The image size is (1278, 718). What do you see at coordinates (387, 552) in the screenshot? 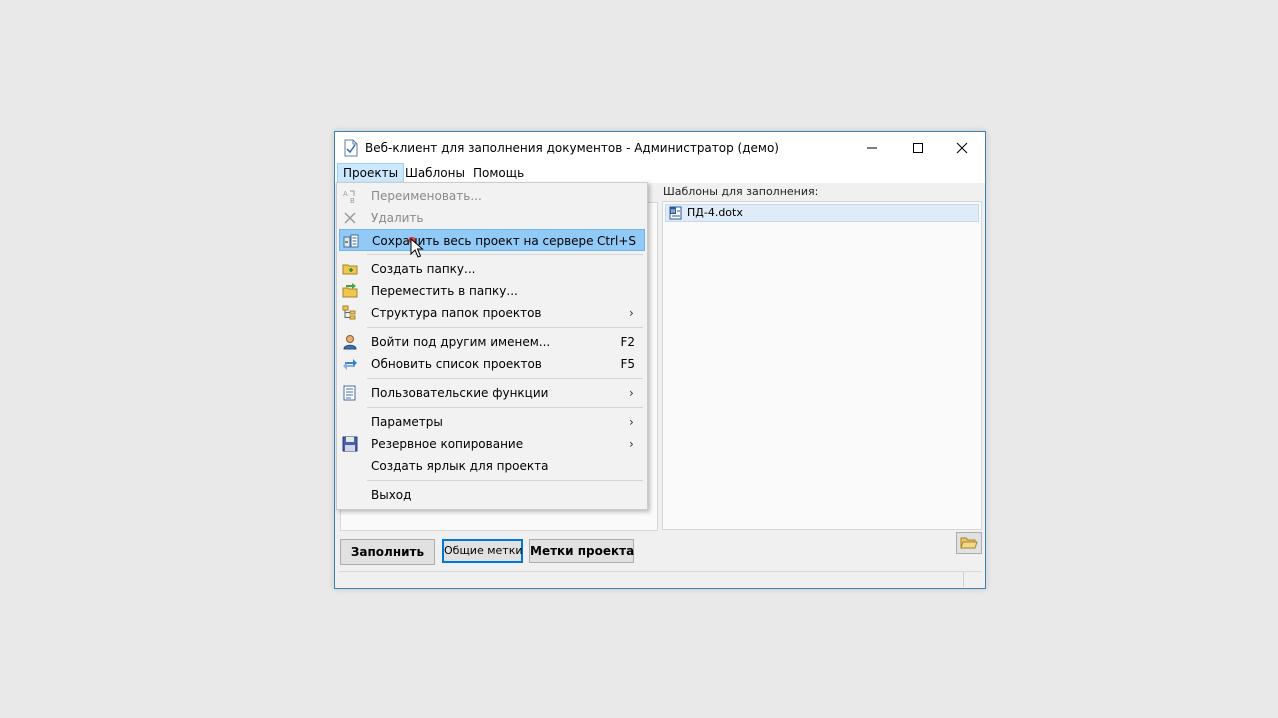
I see `fill-button: Заполнить` at bounding box center [387, 552].